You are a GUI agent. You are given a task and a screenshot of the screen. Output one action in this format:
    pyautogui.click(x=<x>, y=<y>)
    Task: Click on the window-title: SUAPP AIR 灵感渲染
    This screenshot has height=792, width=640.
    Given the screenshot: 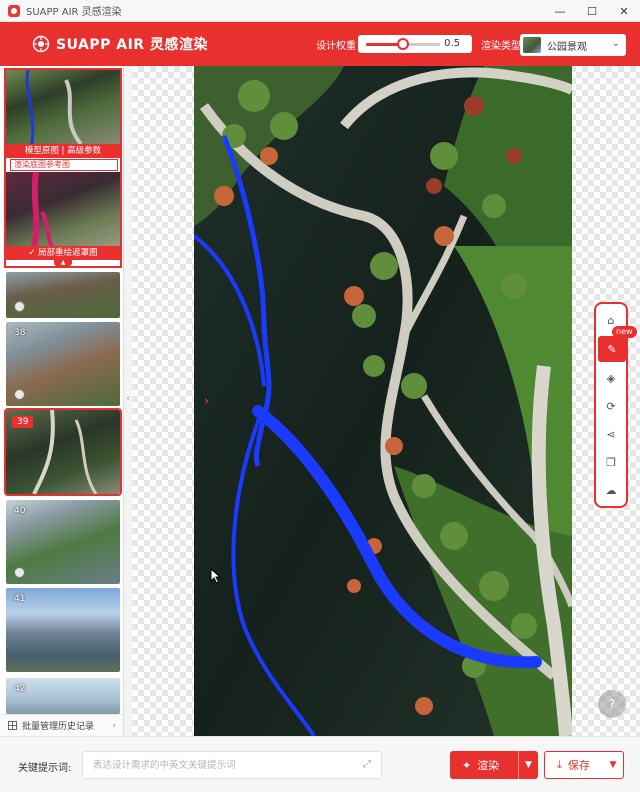 What is the action you would take?
    pyautogui.click(x=74, y=12)
    